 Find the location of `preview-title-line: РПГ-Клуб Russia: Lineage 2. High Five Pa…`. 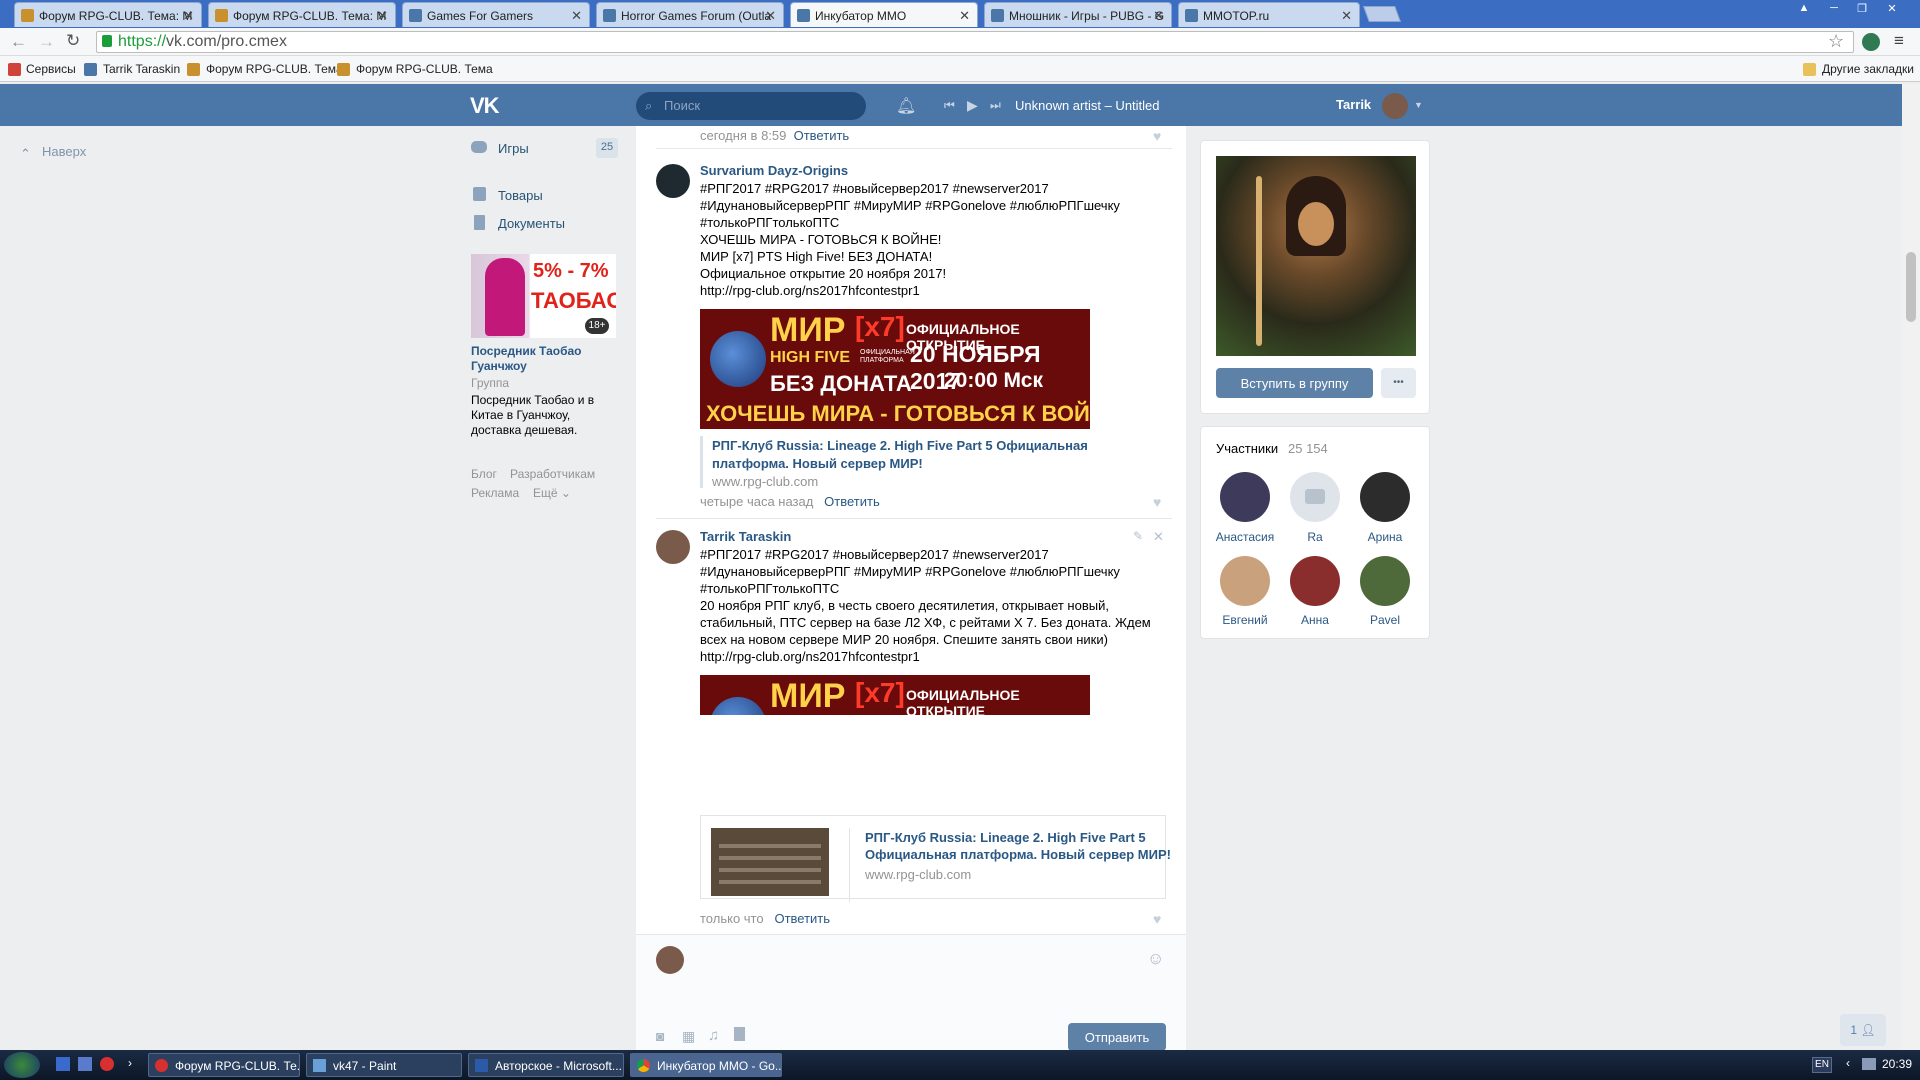

preview-title-line: РПГ-Клуб Russia: Lineage 2. High Five Pa… is located at coordinates (1013, 837).